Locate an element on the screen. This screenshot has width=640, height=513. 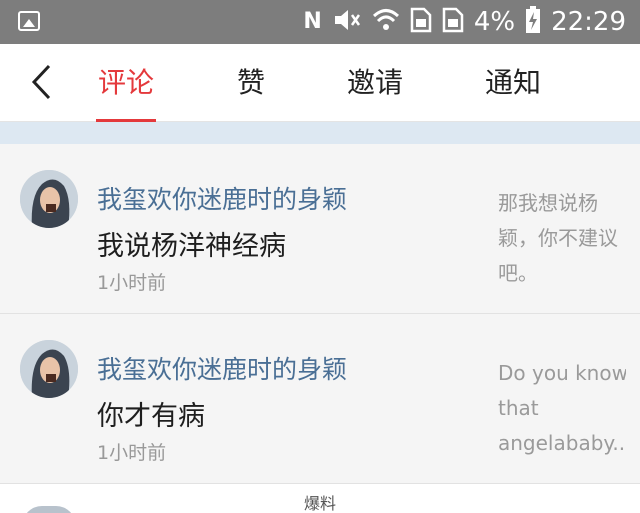
nfc-icon: N is located at coordinates (312, 21).